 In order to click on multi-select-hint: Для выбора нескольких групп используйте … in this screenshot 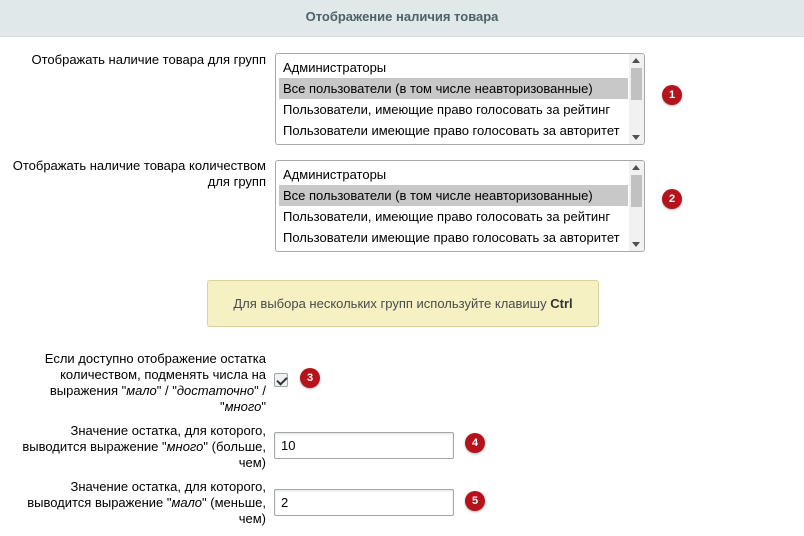, I will do `click(403, 303)`.